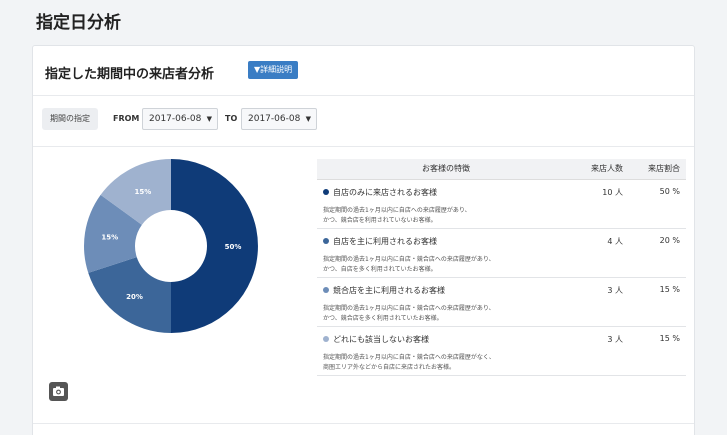 The width and height of the screenshot is (727, 435). I want to click on feature-title: どれにも該当しないお客様, so click(381, 339).